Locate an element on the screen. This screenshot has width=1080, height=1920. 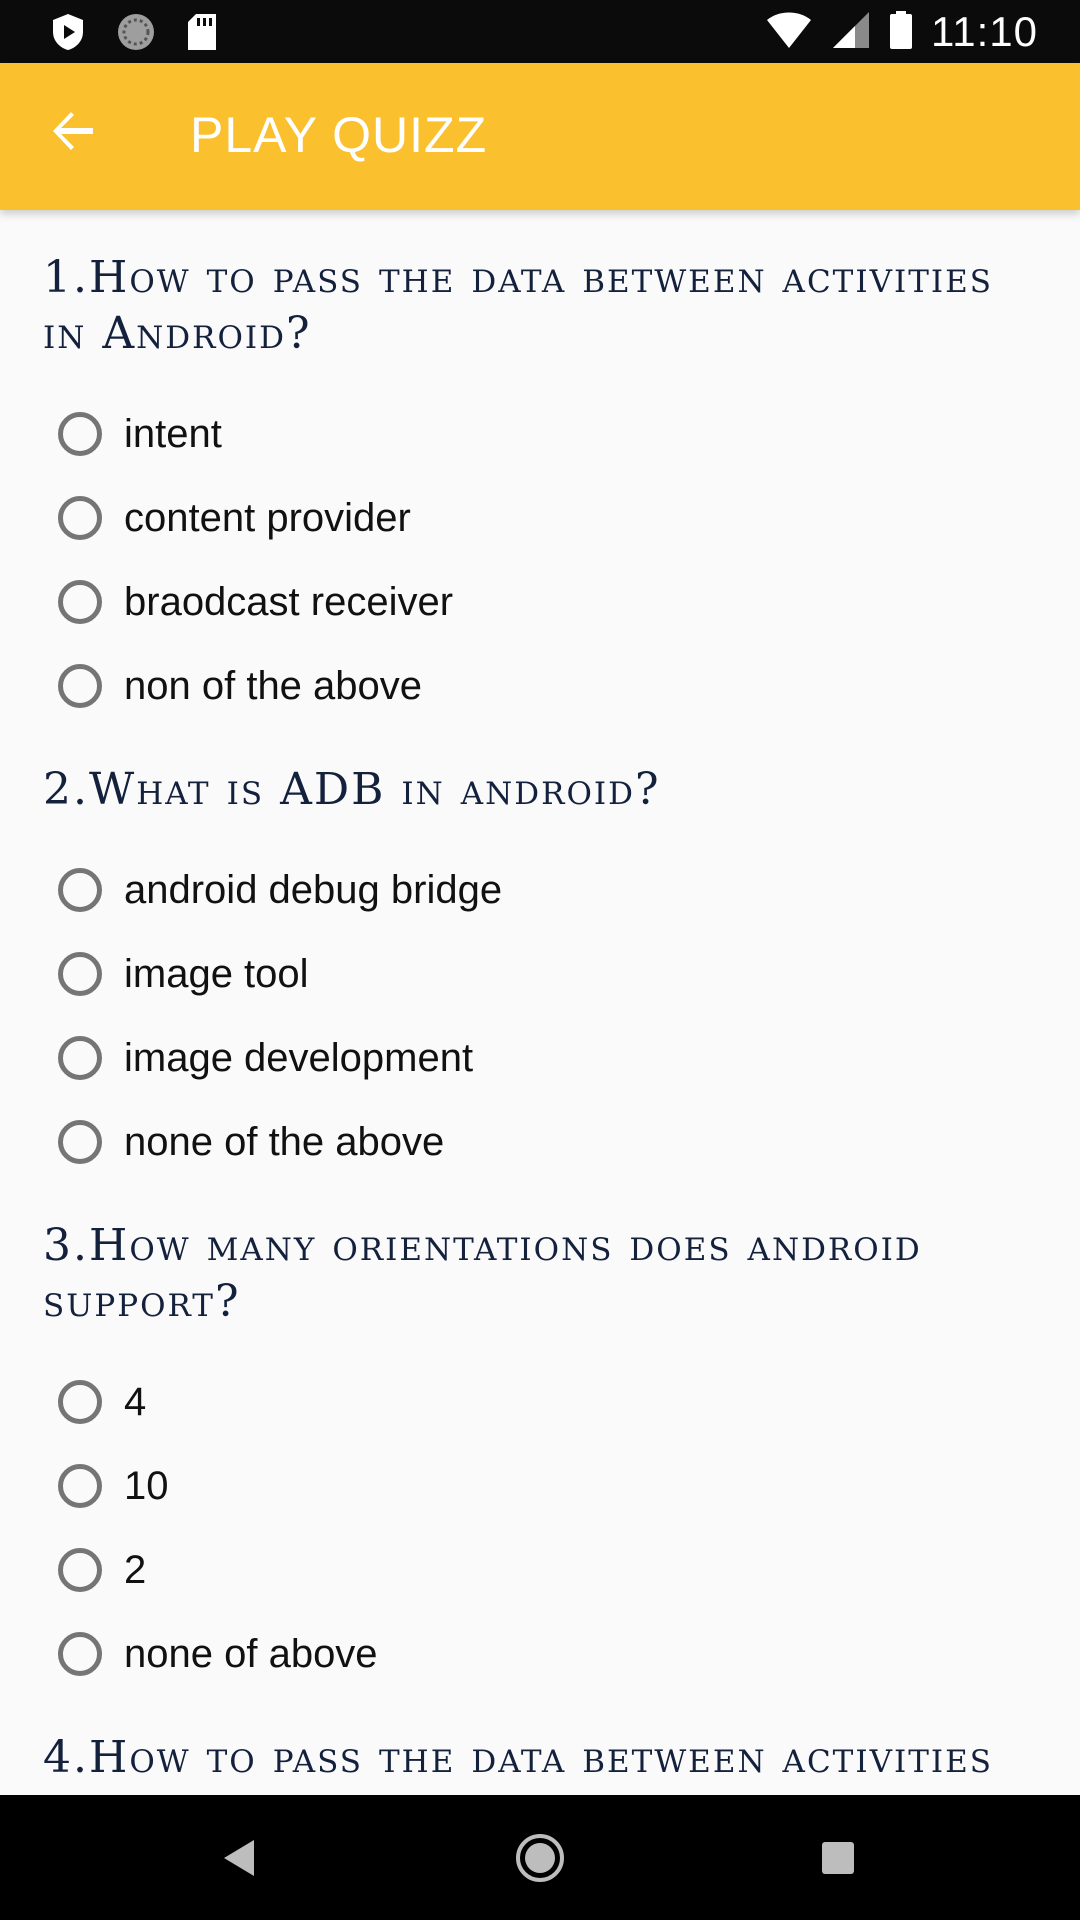
option-label: android debug bridge is located at coordinates (313, 889).